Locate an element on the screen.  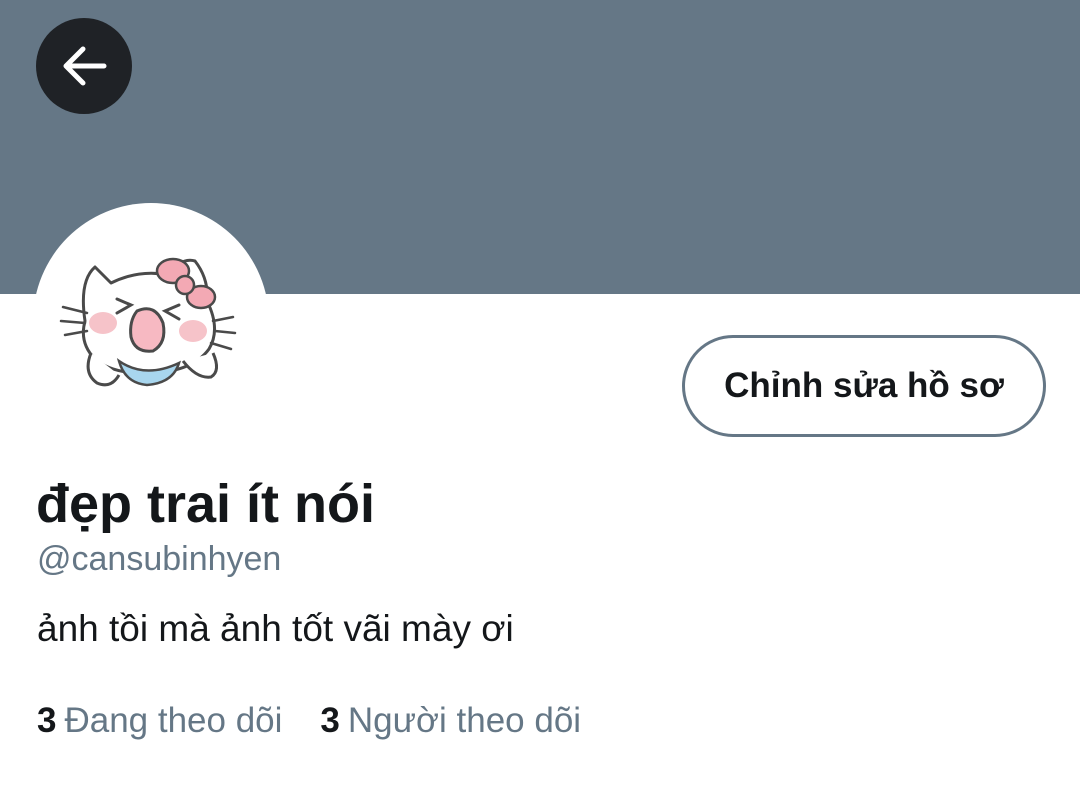
back-button is located at coordinates (84, 66).